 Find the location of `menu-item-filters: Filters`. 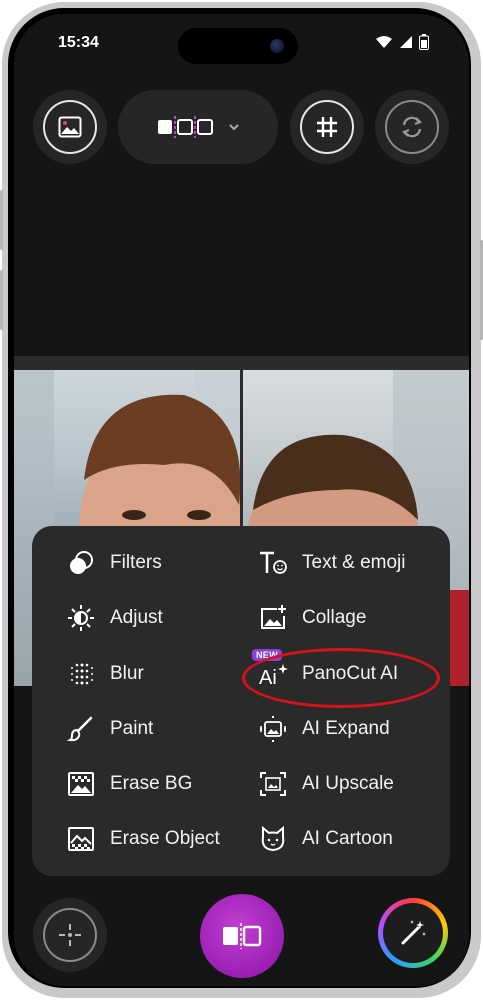

menu-item-filters: Filters is located at coordinates (114, 563).